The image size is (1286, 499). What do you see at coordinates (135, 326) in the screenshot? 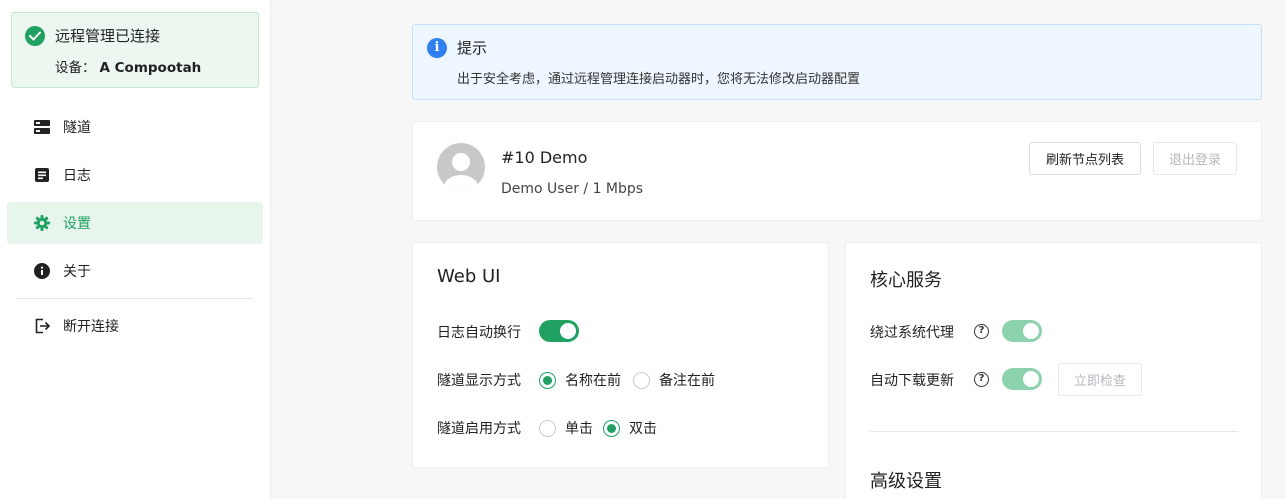
I see `sidebar-item-disconnect: 断开连接` at bounding box center [135, 326].